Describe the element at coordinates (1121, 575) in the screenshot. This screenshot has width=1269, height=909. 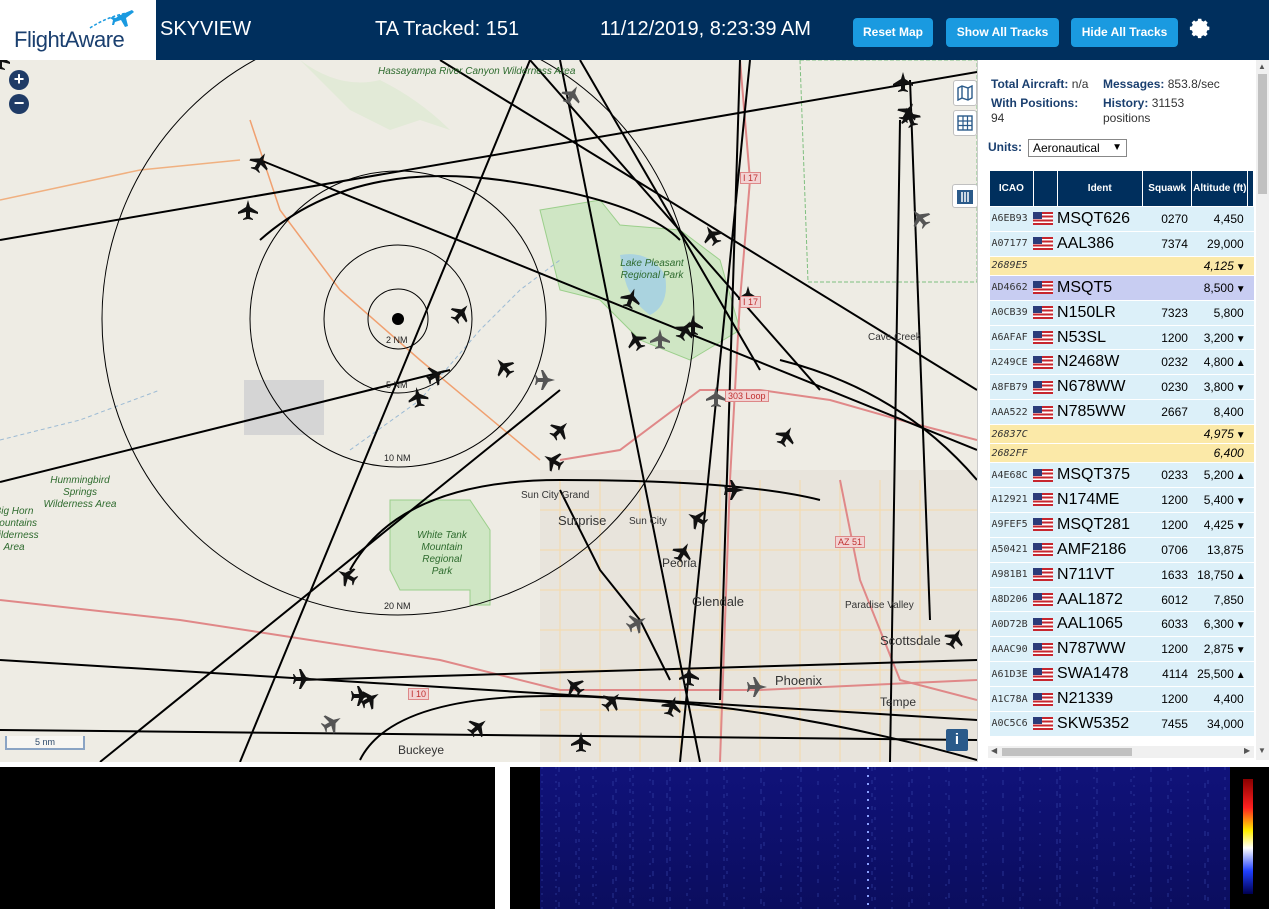
I see `aircraft-row: A981B1 N711VT 1633 18,750 ▲` at that location.